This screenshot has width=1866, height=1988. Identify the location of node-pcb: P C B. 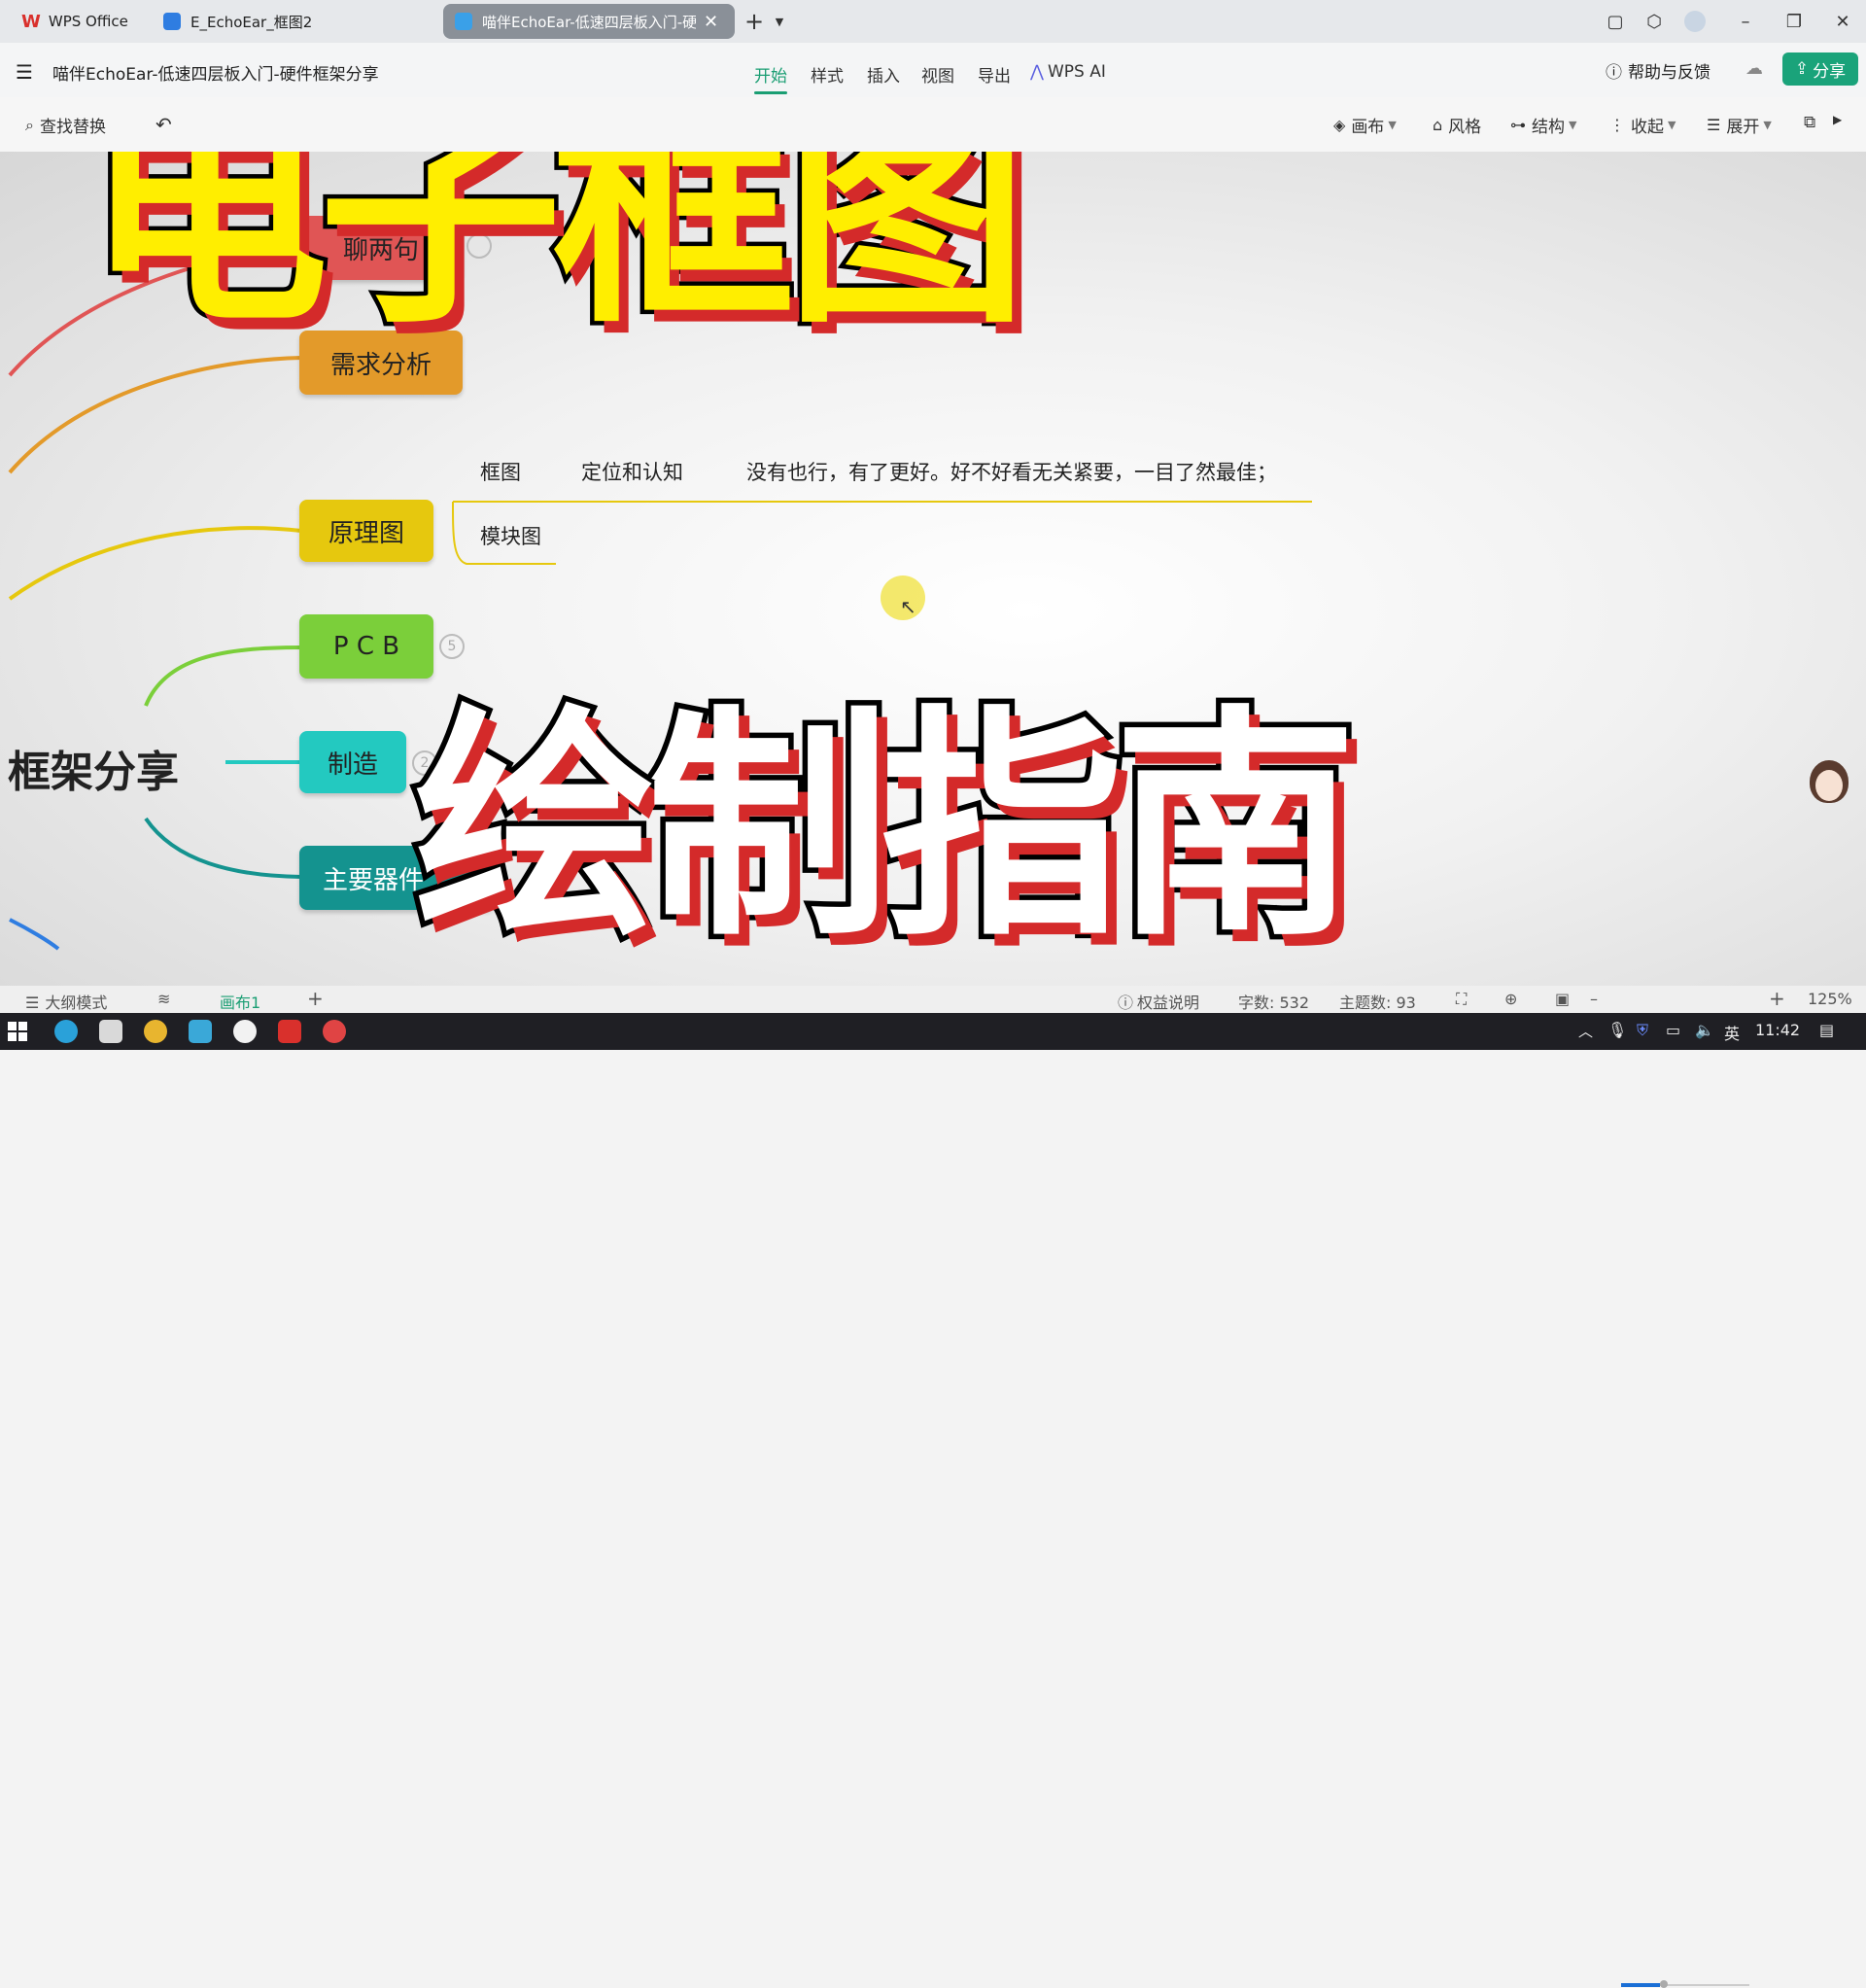
(366, 647).